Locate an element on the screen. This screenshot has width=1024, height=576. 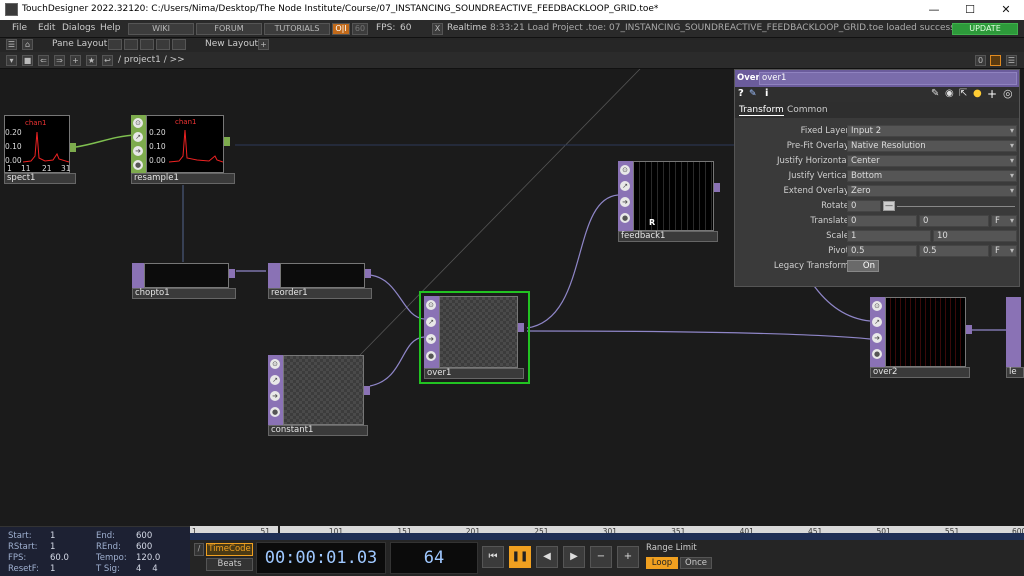
reorder1-output is located at coordinates (368, 273).